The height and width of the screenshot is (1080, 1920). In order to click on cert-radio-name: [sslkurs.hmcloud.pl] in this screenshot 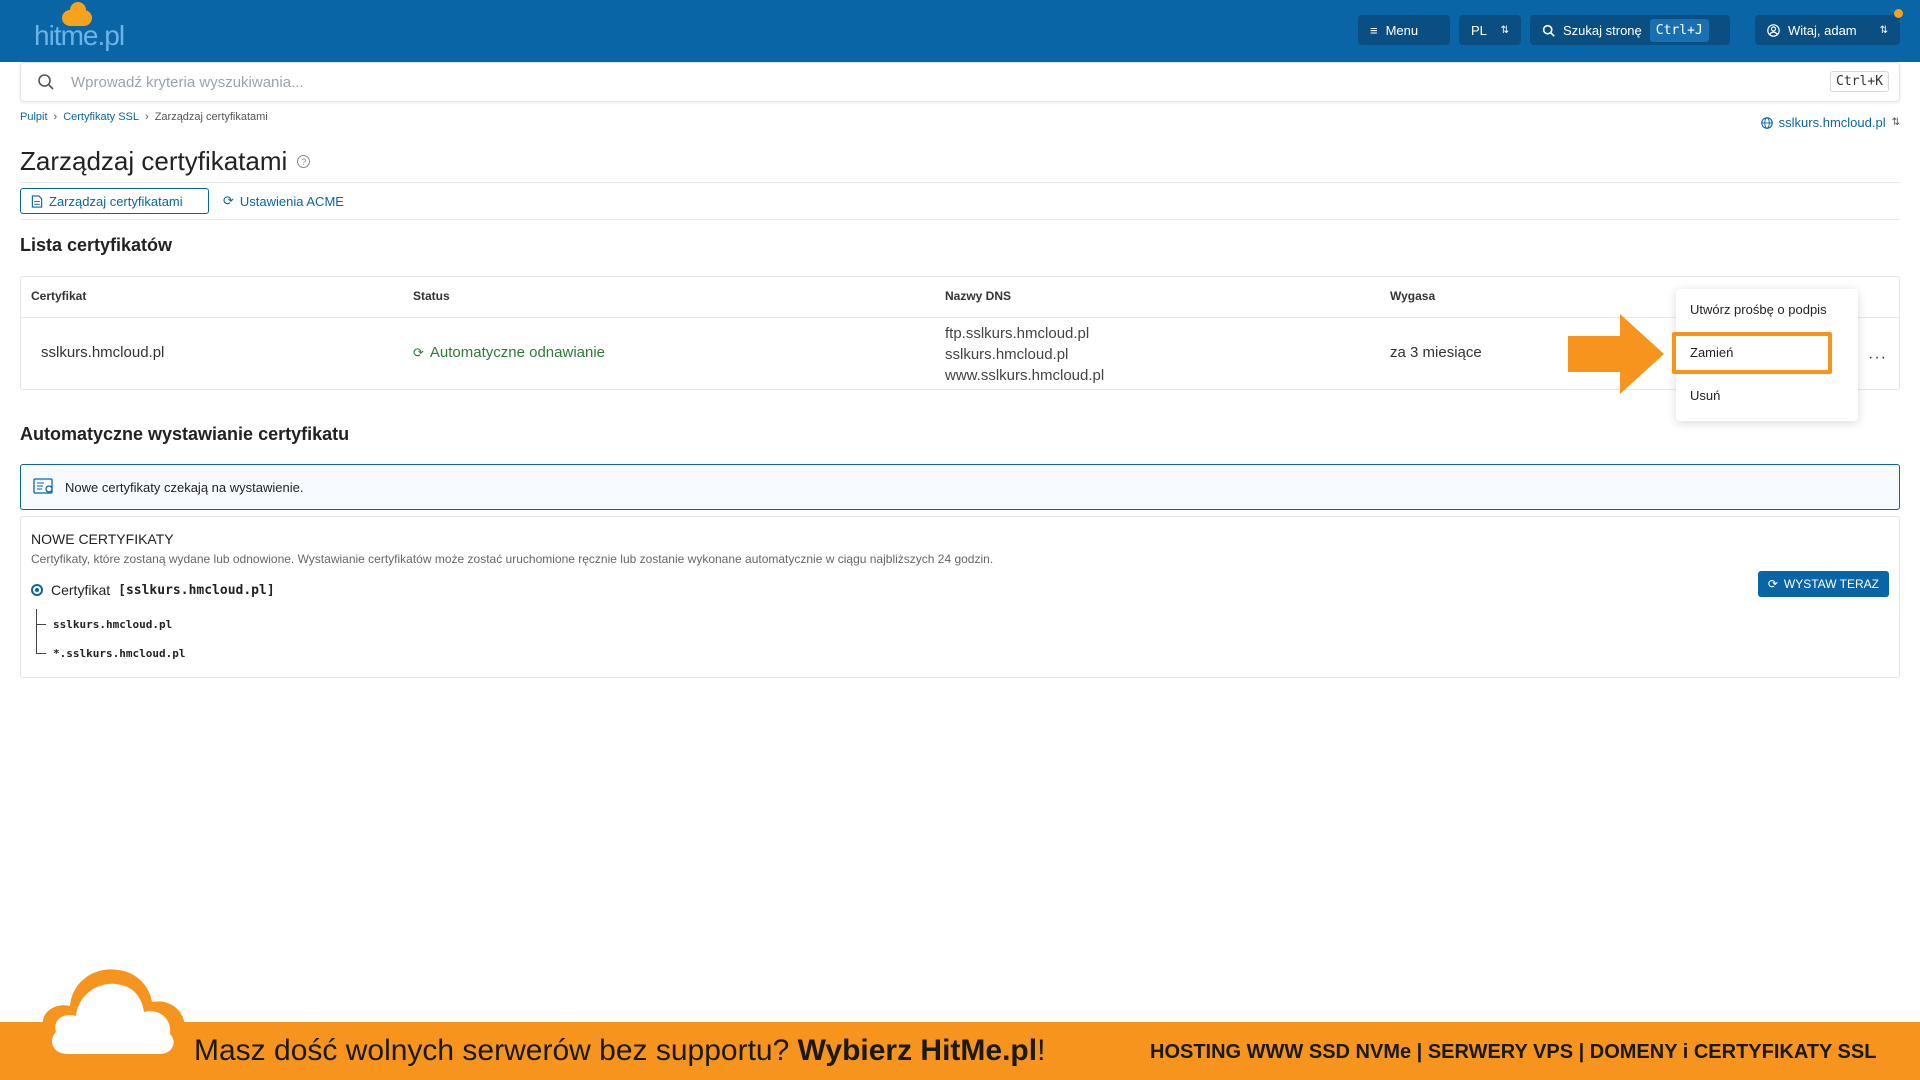, I will do `click(196, 590)`.